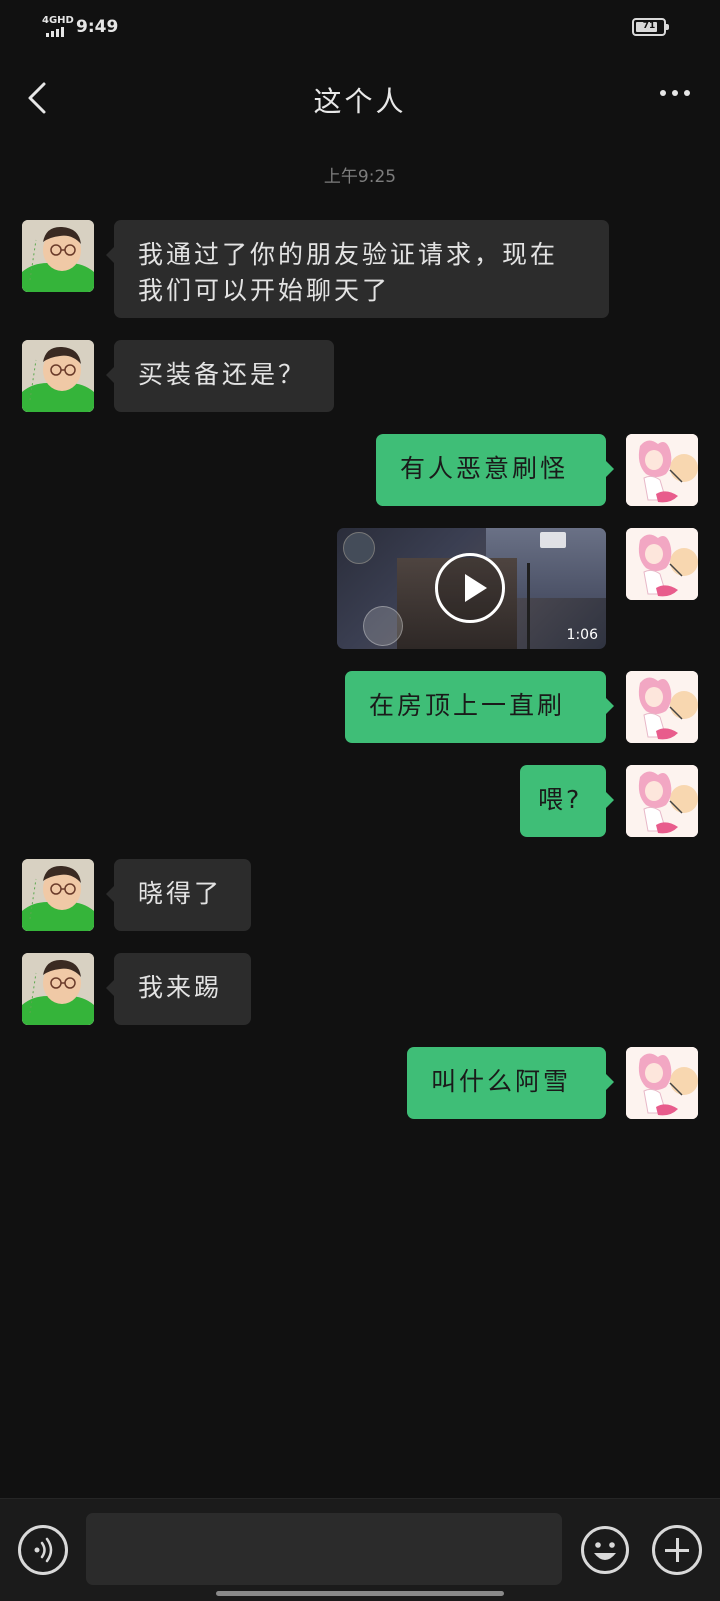 Image resolution: width=720 pixels, height=1601 pixels. I want to click on network-indicator: 4GHD, so click(57, 28).